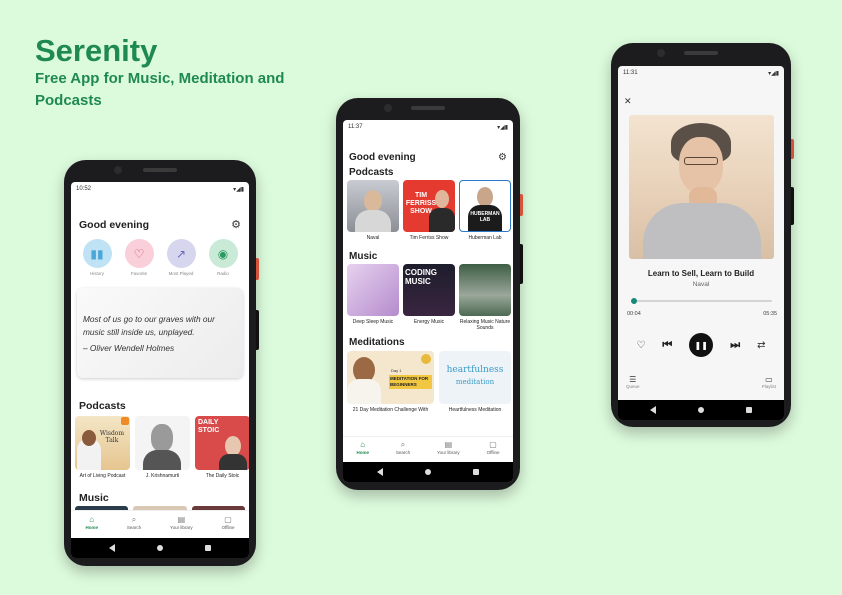  What do you see at coordinates (421, 277) in the screenshot?
I see `music-art-title: CODING MUSIC` at bounding box center [421, 277].